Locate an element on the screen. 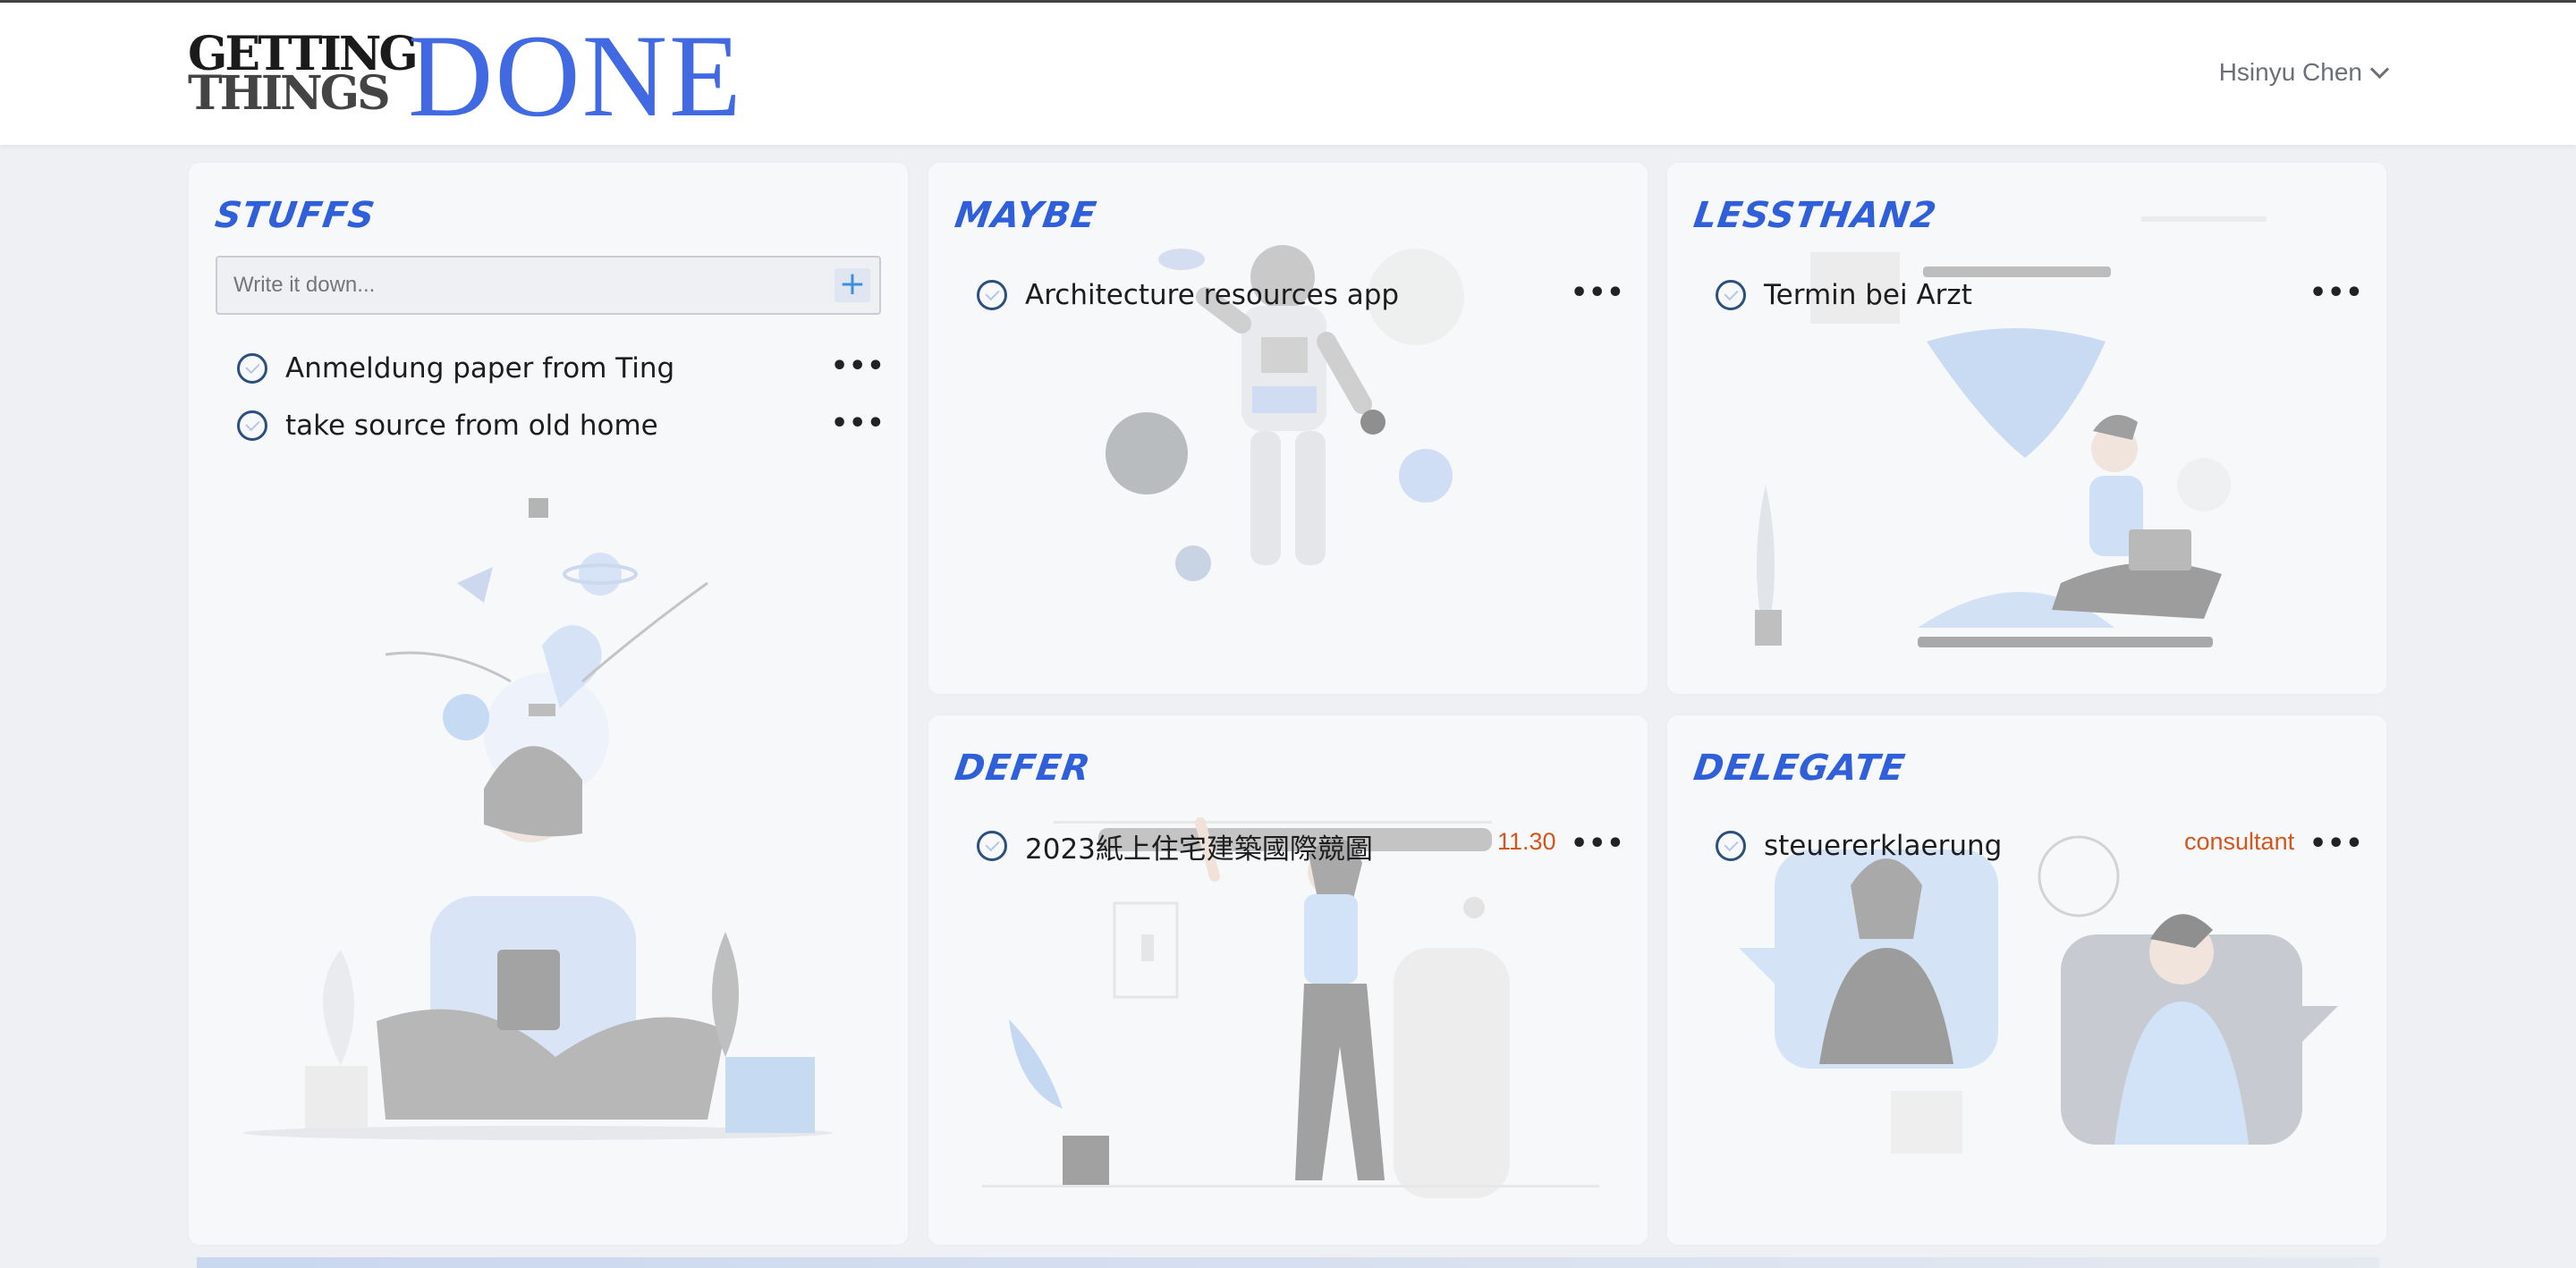 The height and width of the screenshot is (1268, 2576). delegate-card: DELEGATE steuererklaerung consultant ••• is located at coordinates (2026, 980).